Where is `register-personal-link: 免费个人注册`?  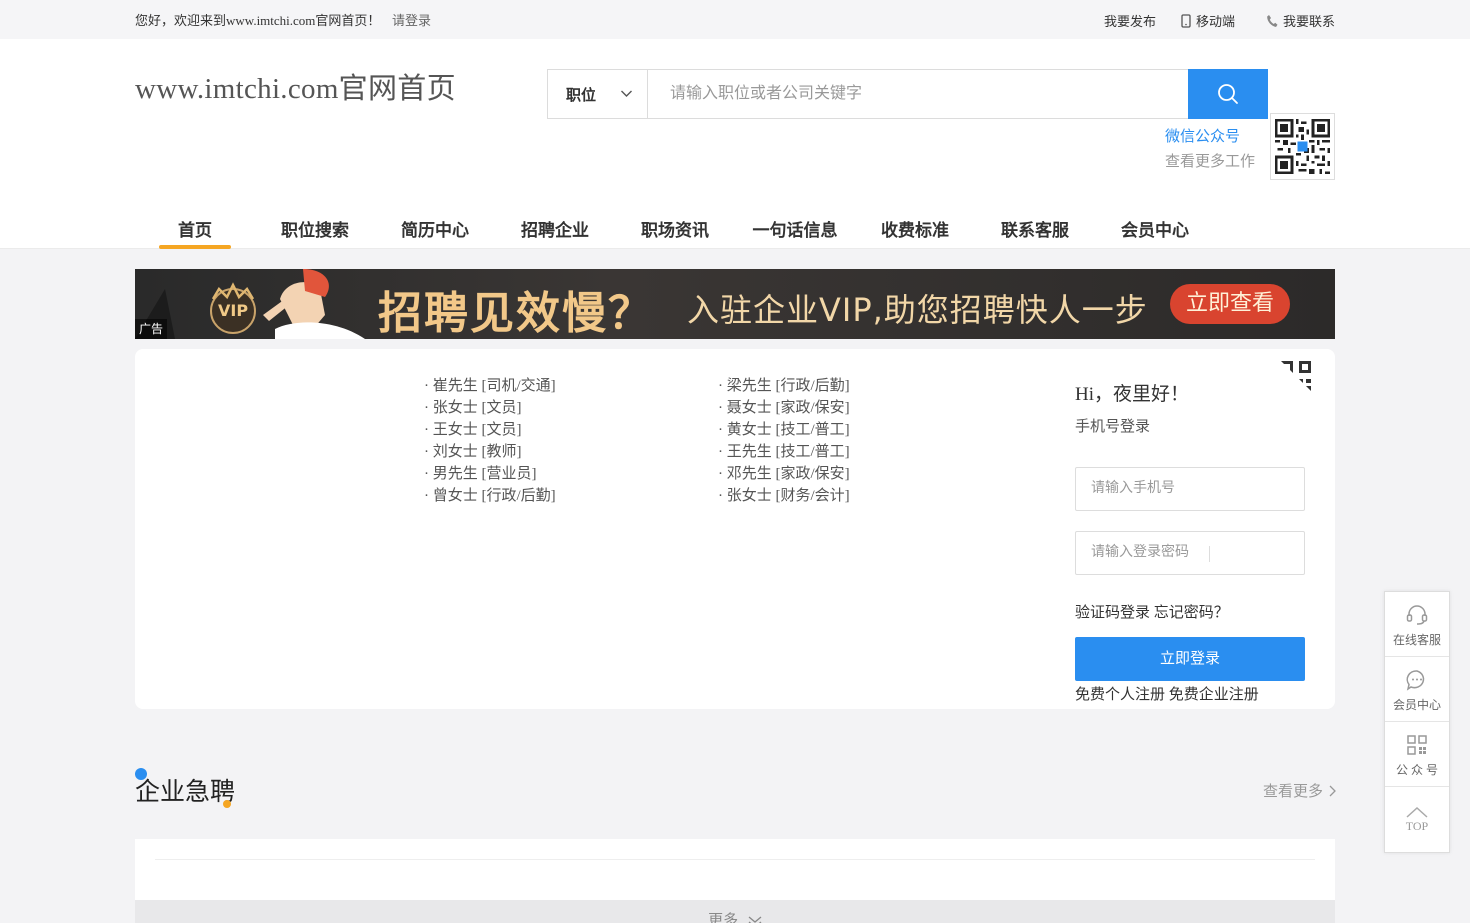
register-personal-link: 免费个人注册 is located at coordinates (1120, 695).